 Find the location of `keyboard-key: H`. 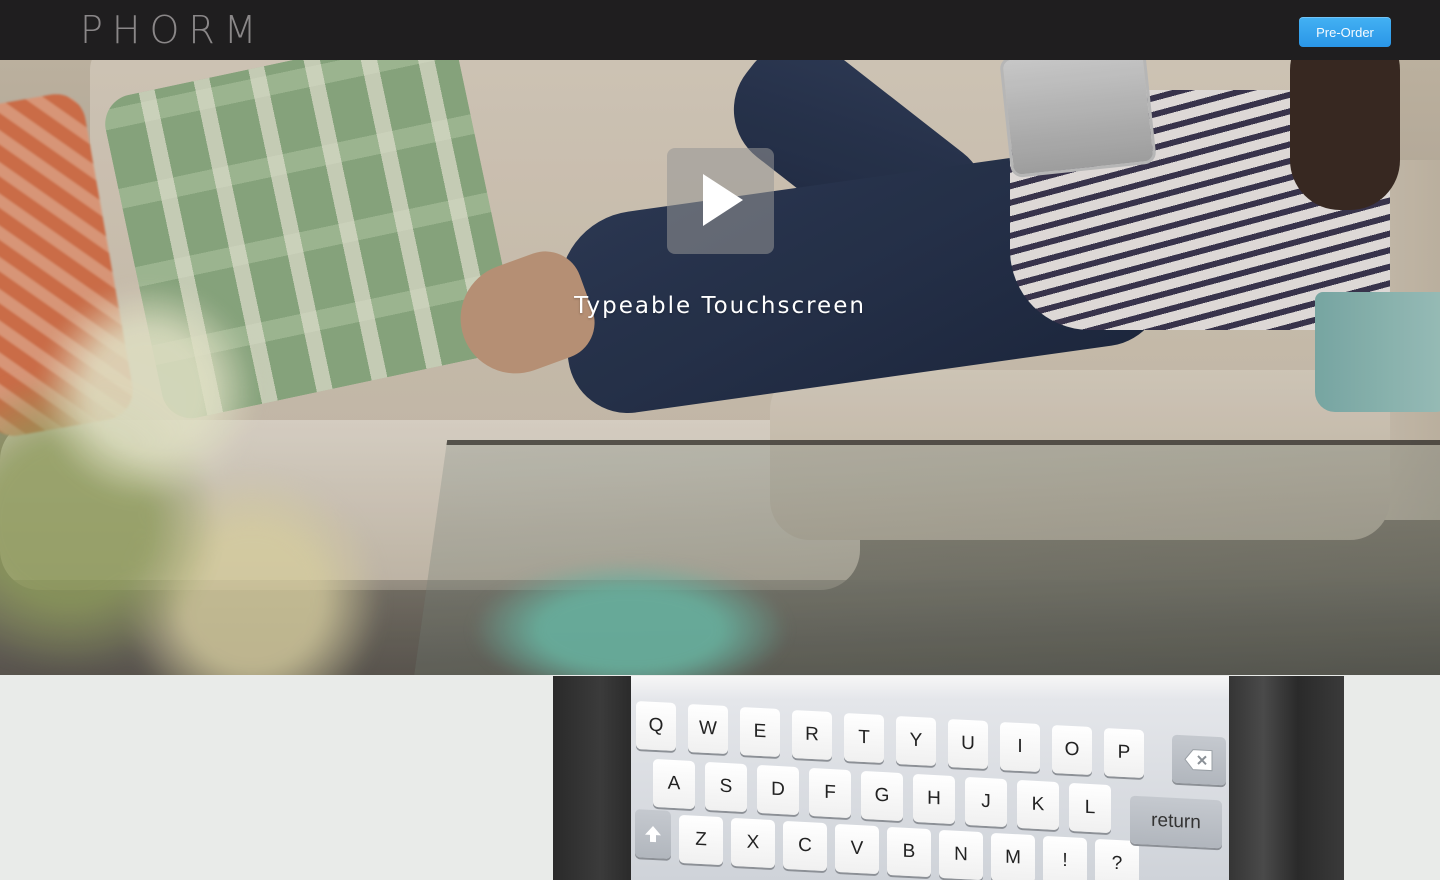

keyboard-key: H is located at coordinates (934, 799).